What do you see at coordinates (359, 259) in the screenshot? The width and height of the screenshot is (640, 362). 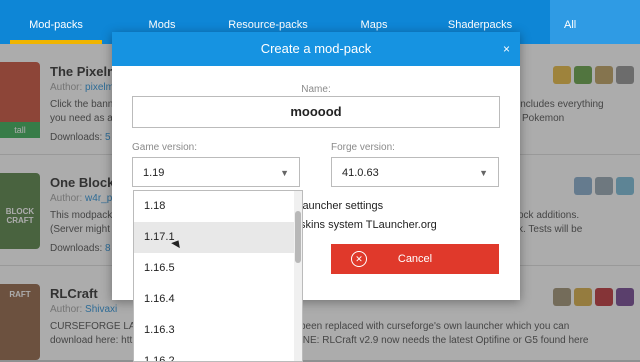 I see `x-circle-icon: ✕` at bounding box center [359, 259].